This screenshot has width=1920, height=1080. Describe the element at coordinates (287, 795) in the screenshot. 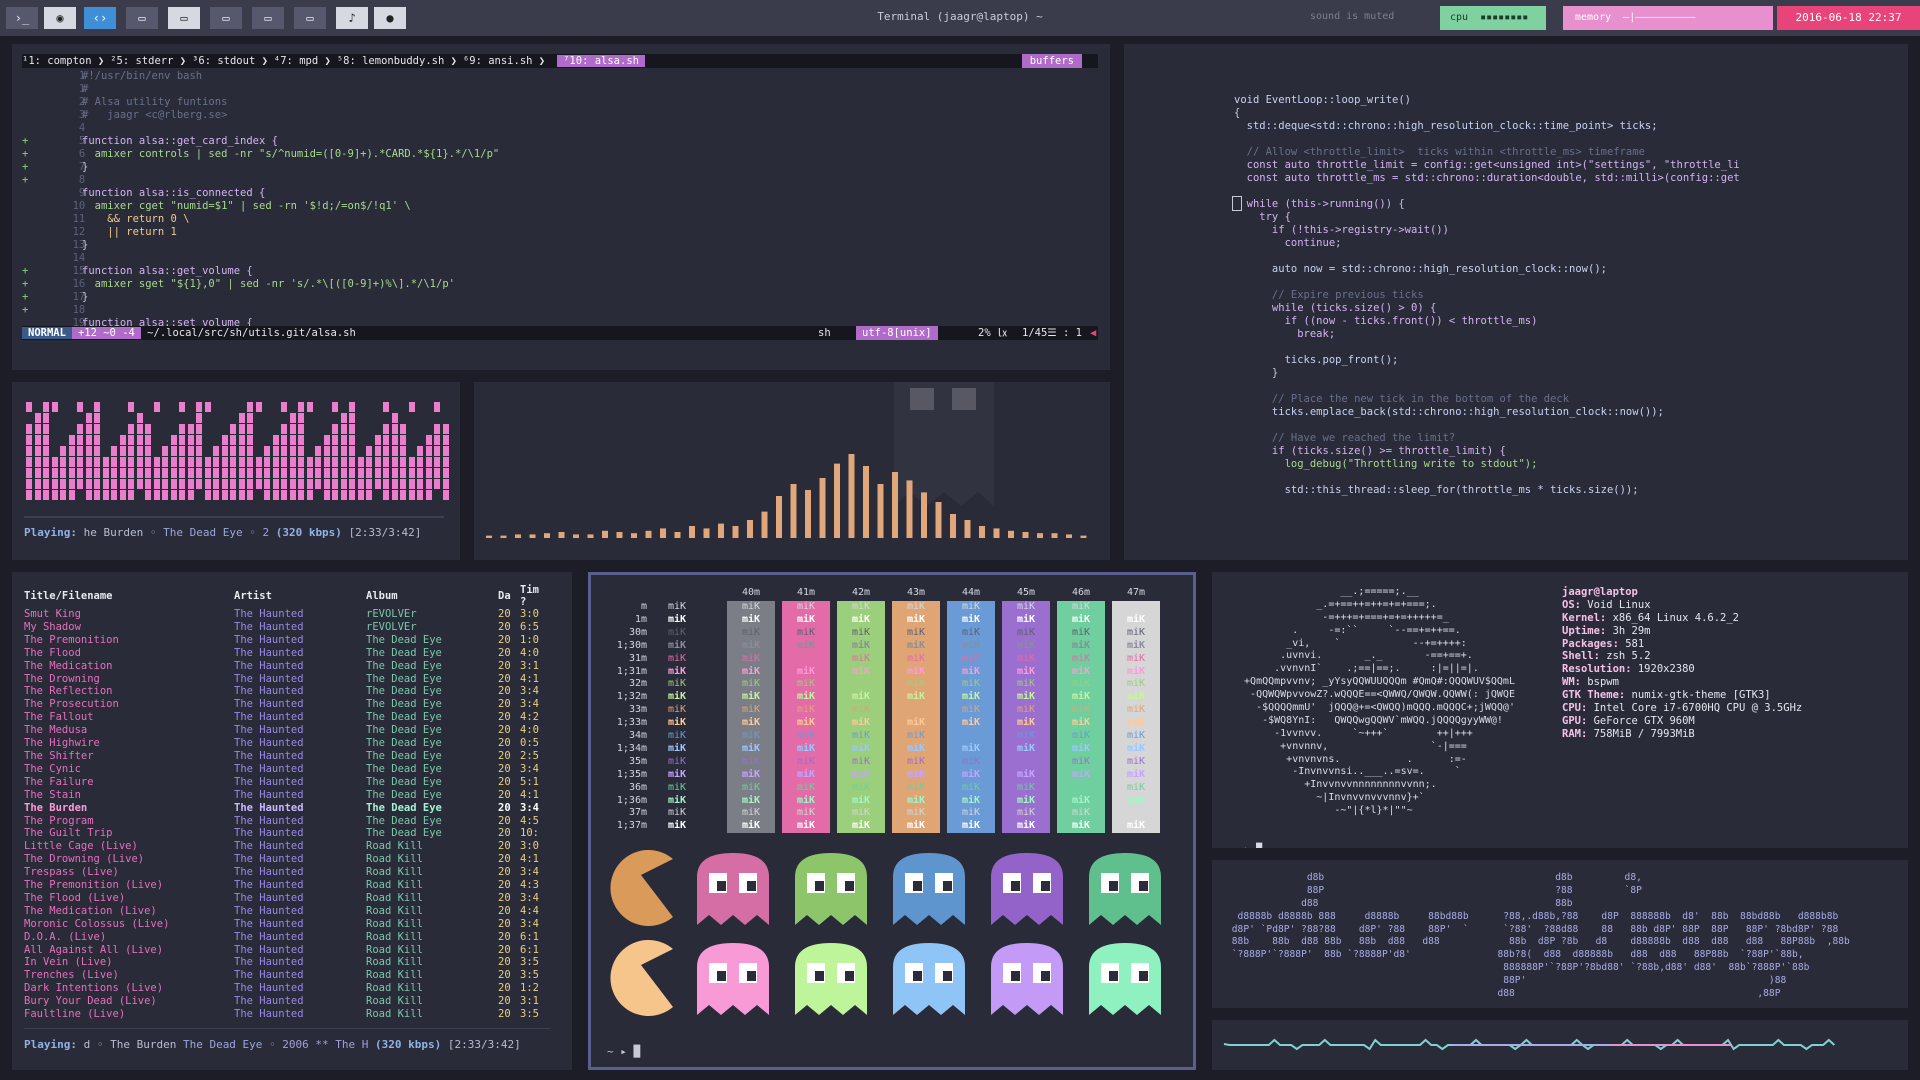

I see `table-row: The Stain The Haunted The Dead Eye 20 4:1` at that location.